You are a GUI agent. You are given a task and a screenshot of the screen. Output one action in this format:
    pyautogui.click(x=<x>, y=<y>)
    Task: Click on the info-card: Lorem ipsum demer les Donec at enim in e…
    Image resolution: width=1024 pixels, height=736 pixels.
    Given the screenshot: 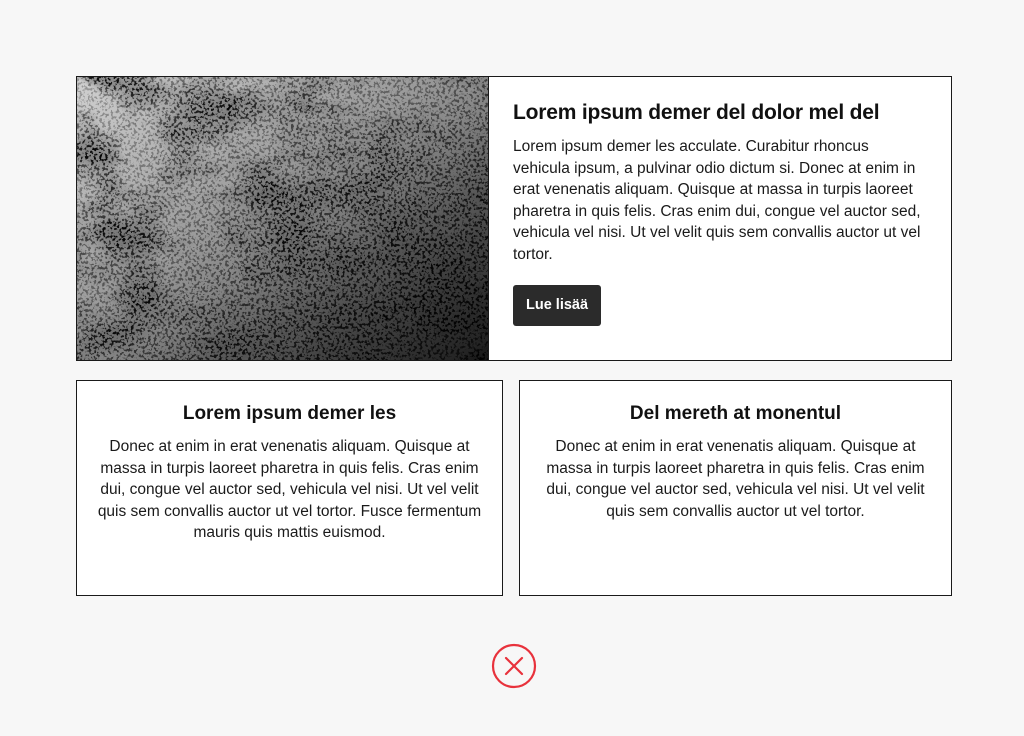 What is the action you would take?
    pyautogui.click(x=289, y=488)
    